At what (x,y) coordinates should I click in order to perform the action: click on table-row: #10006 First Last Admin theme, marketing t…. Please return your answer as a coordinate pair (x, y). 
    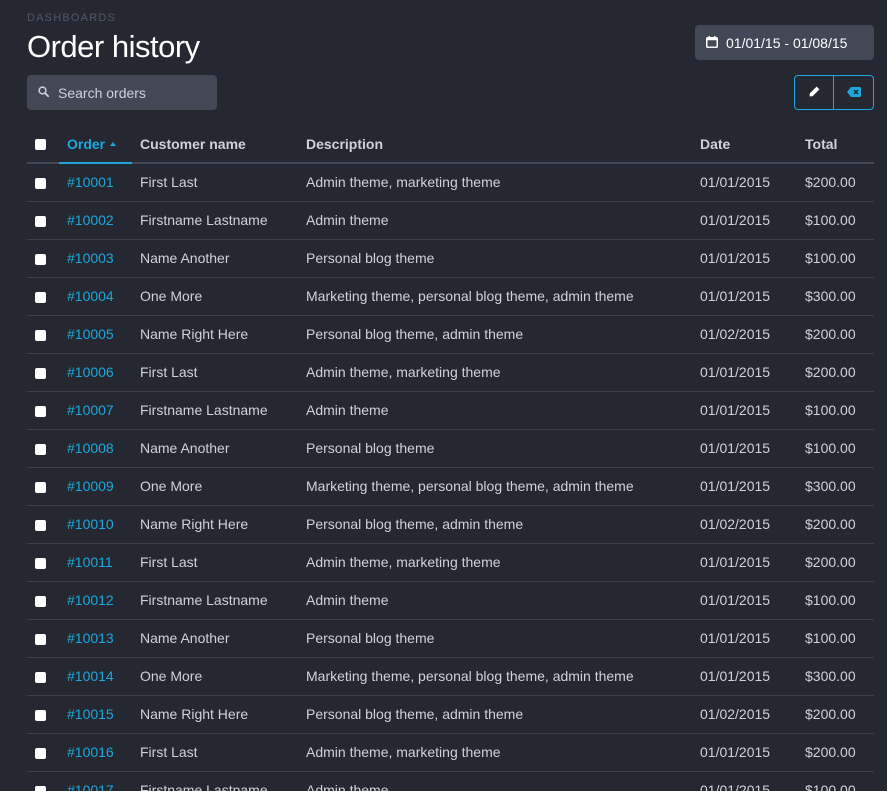
    Looking at the image, I should click on (450, 372).